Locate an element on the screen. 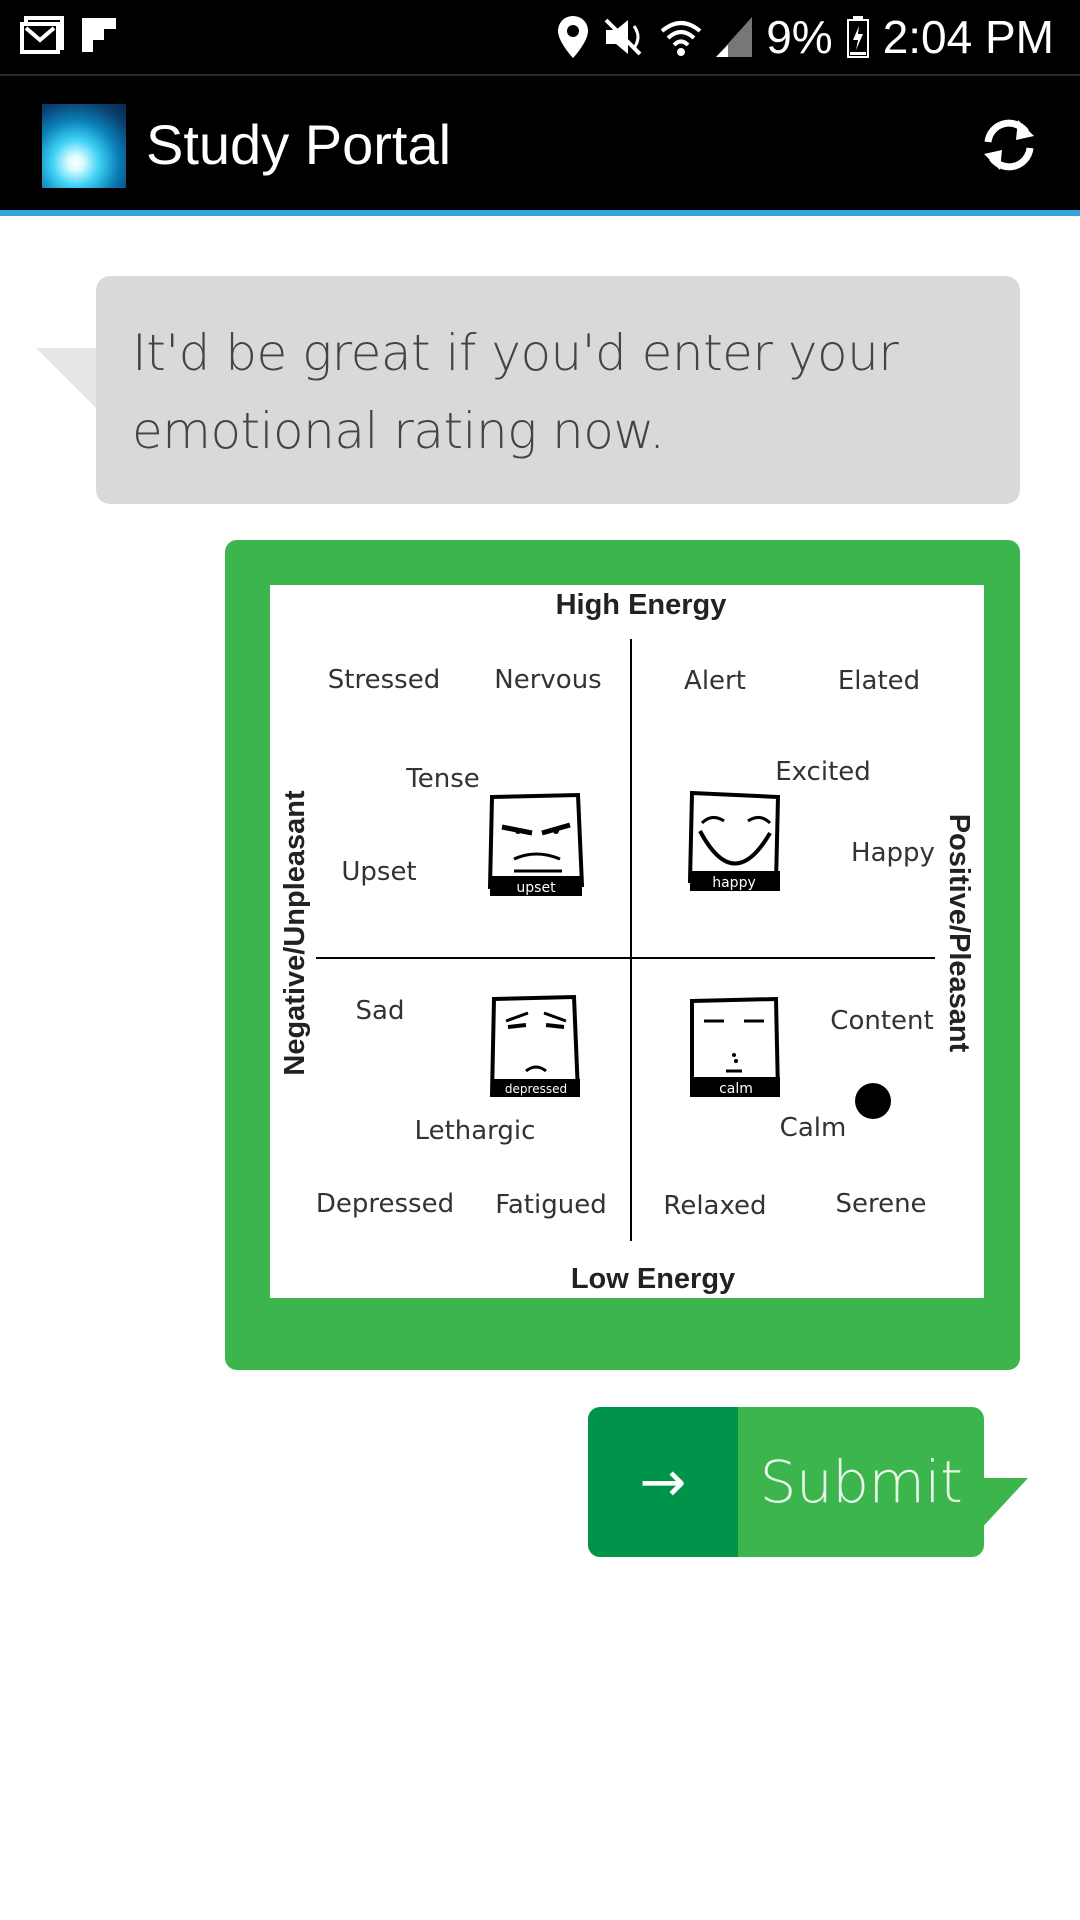 The width and height of the screenshot is (1080, 1920). word-lethargic: Lethargic is located at coordinates (475, 1131).